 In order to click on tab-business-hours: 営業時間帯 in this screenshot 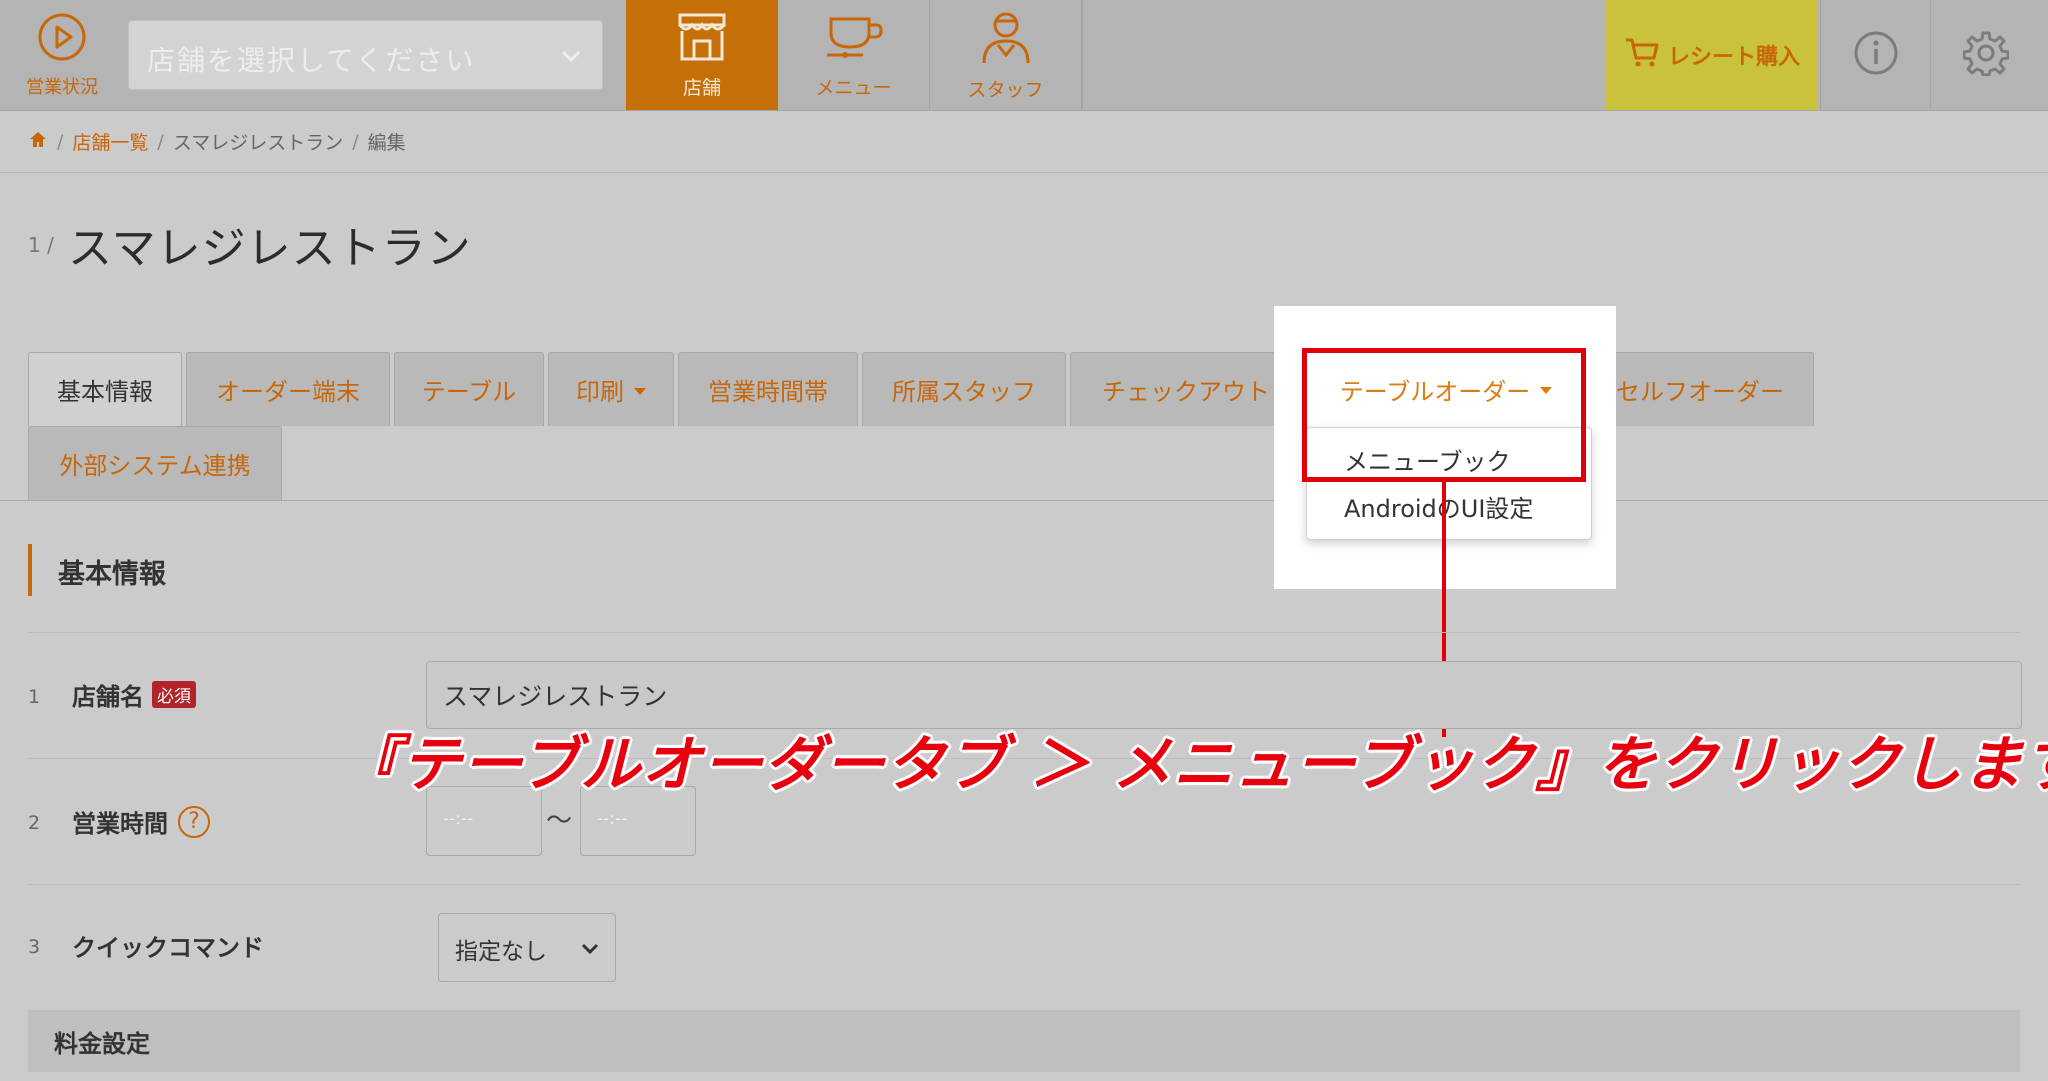, I will do `click(768, 389)`.